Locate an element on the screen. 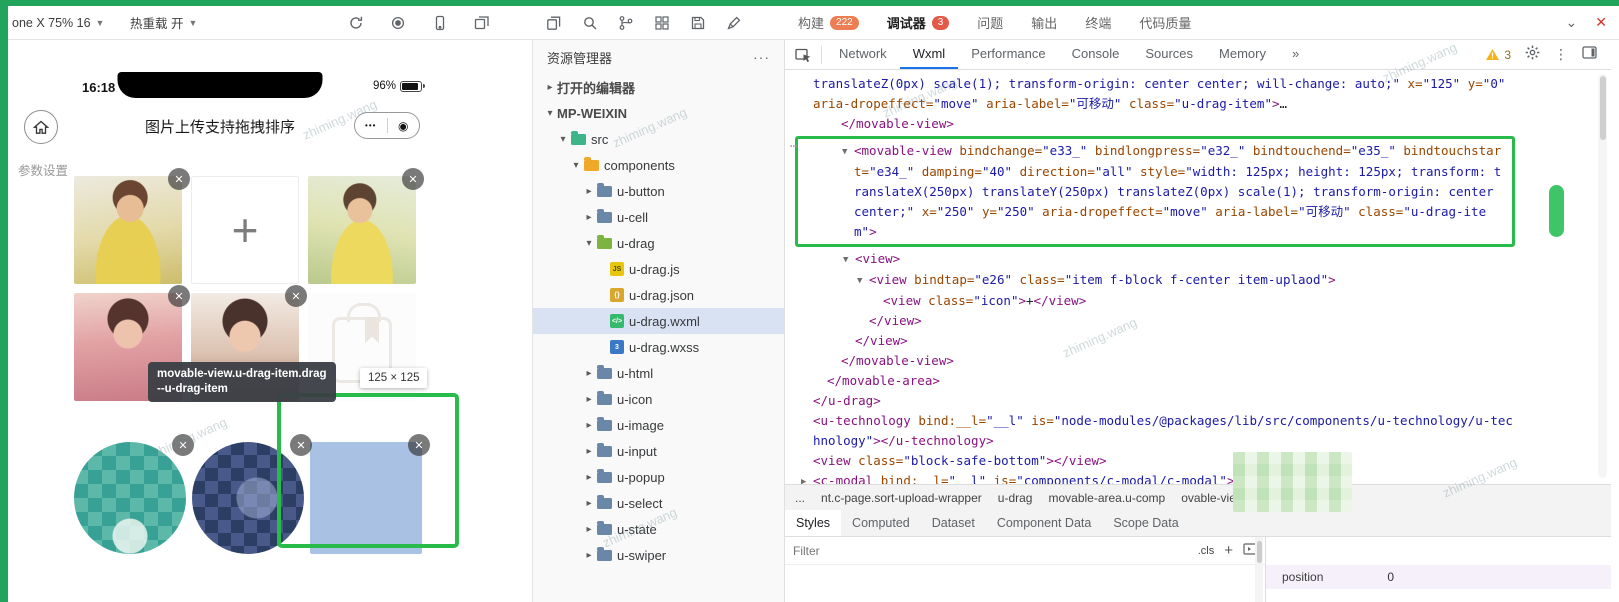 This screenshot has height=602, width=1619. tree-item-u-select: ▸ u-select is located at coordinates (658, 503).